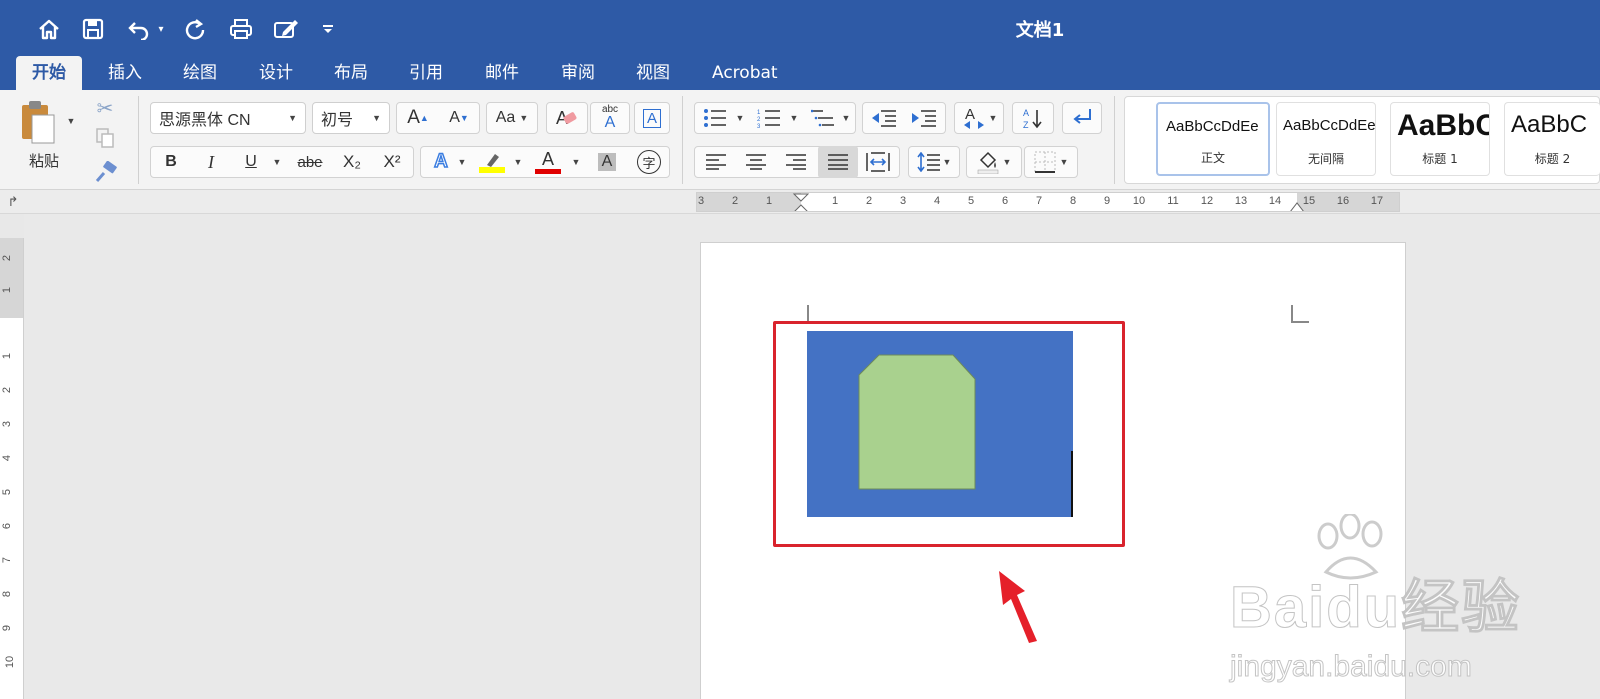  I want to click on tab-home: 开始, so click(49, 73).